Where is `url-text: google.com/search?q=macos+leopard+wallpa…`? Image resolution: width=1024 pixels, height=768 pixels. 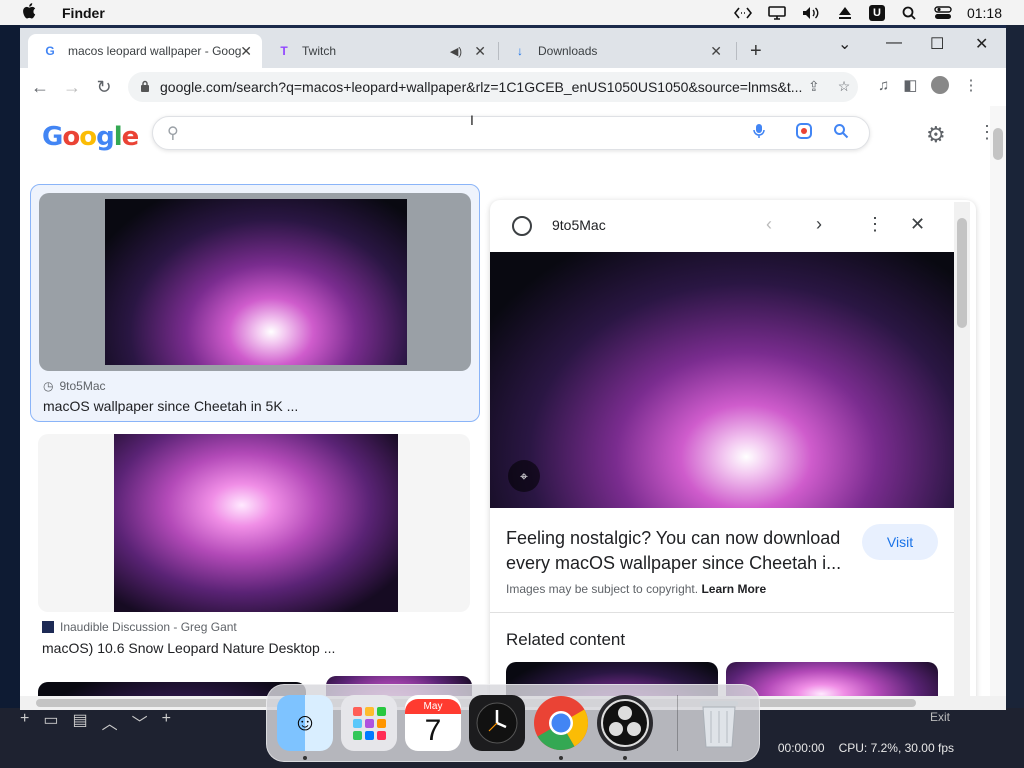
url-text: google.com/search?q=macos+leopard+wallpa… is located at coordinates (481, 87).